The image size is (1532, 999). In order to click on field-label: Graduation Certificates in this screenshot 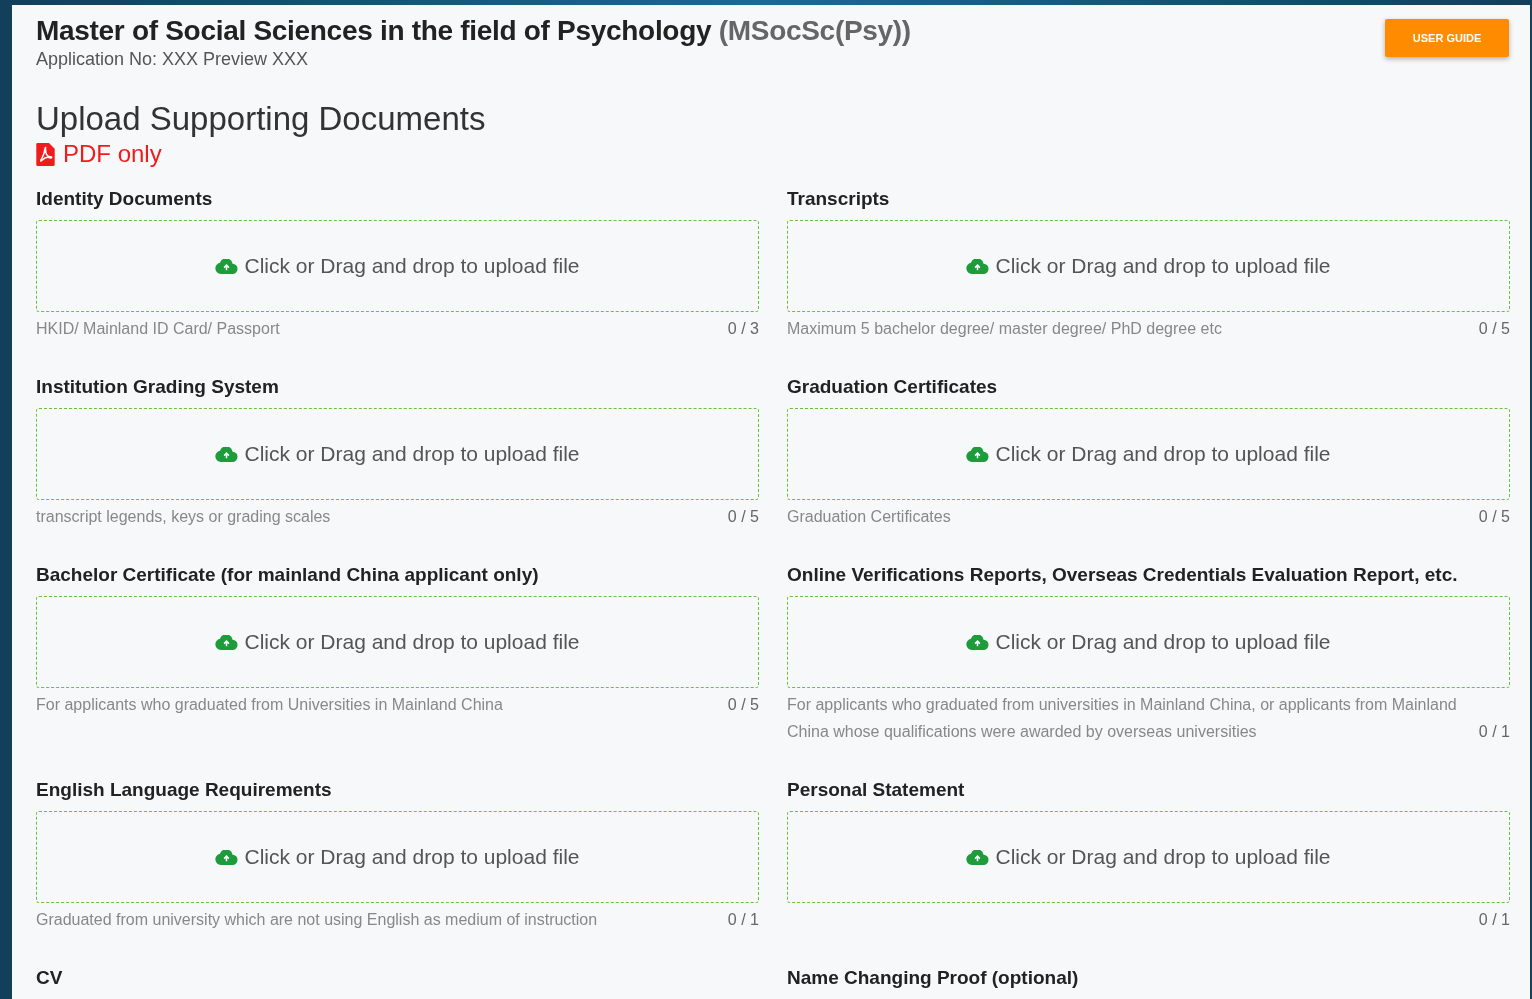, I will do `click(893, 387)`.